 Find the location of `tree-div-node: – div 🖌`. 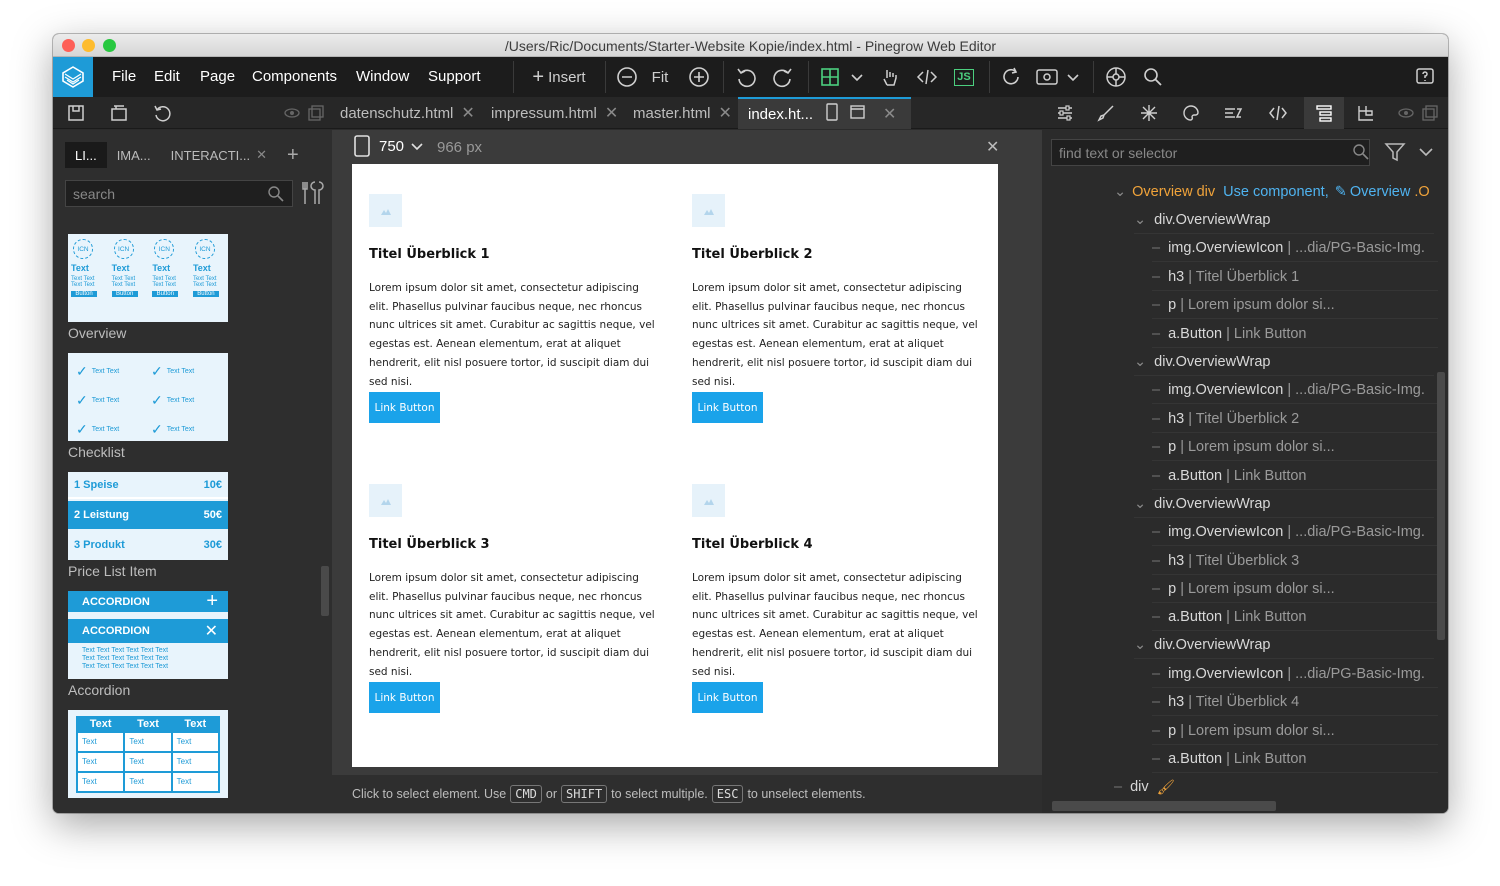

tree-div-node: – div 🖌 is located at coordinates (1274, 787).